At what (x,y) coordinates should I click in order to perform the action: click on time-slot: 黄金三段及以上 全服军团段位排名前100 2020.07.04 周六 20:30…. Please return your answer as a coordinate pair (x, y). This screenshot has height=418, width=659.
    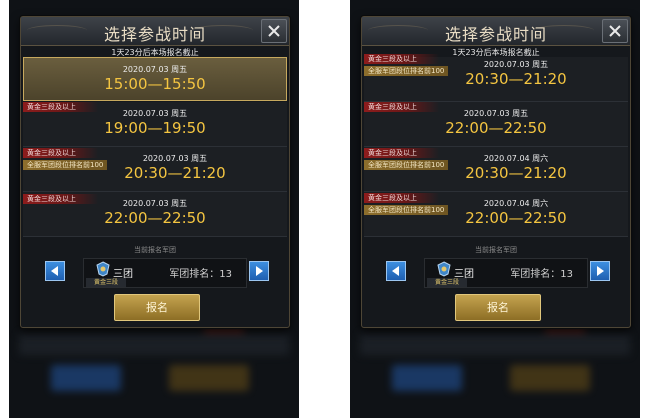
    Looking at the image, I should click on (496, 169).